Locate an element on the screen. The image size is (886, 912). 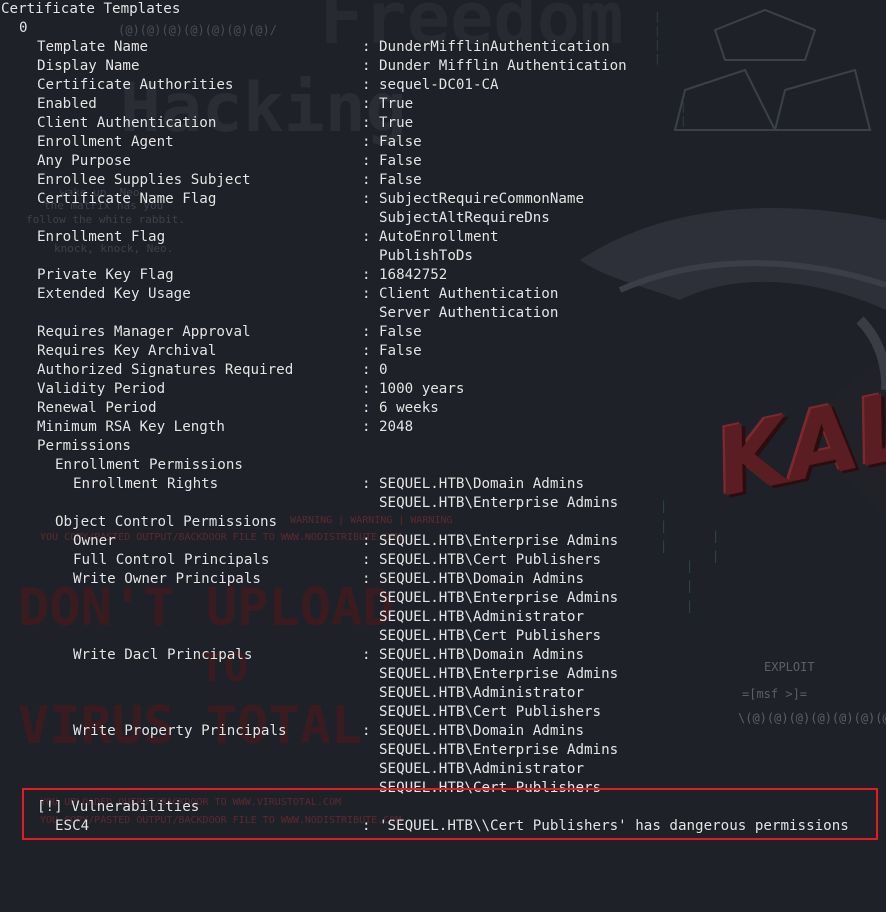
field-key: Enrollment Flag is located at coordinates (101, 237).